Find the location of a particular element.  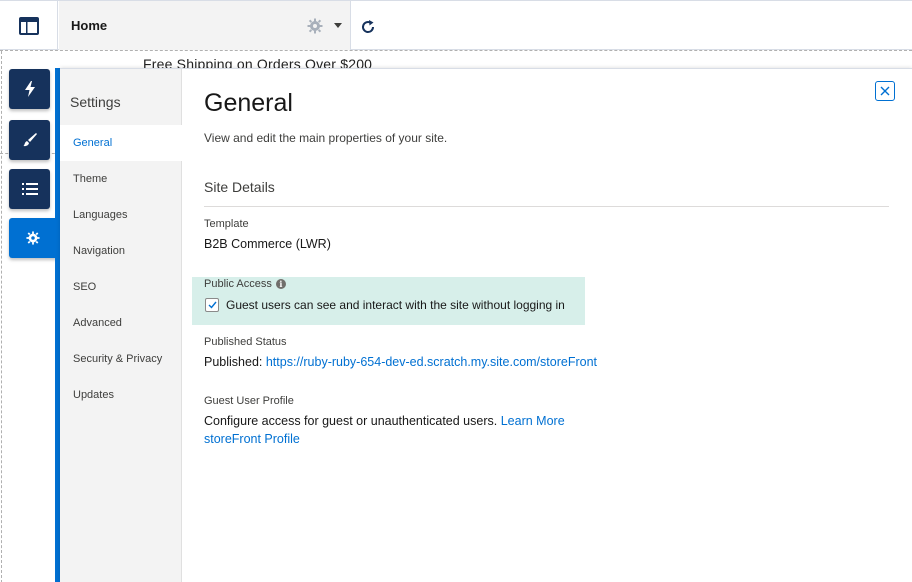

published-status-label: Published Status is located at coordinates (245, 342).